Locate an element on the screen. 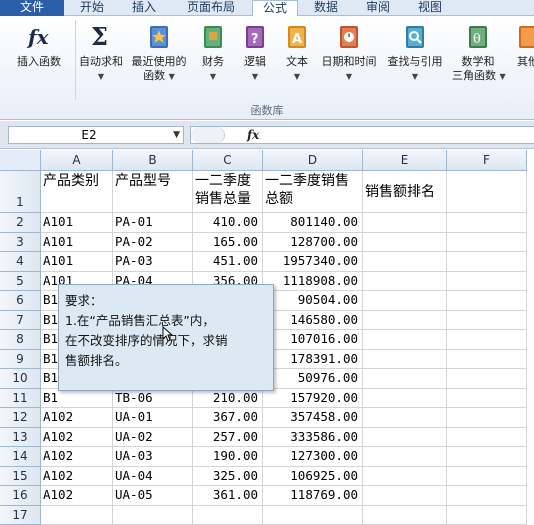  row-header: 9 is located at coordinates (20, 360).